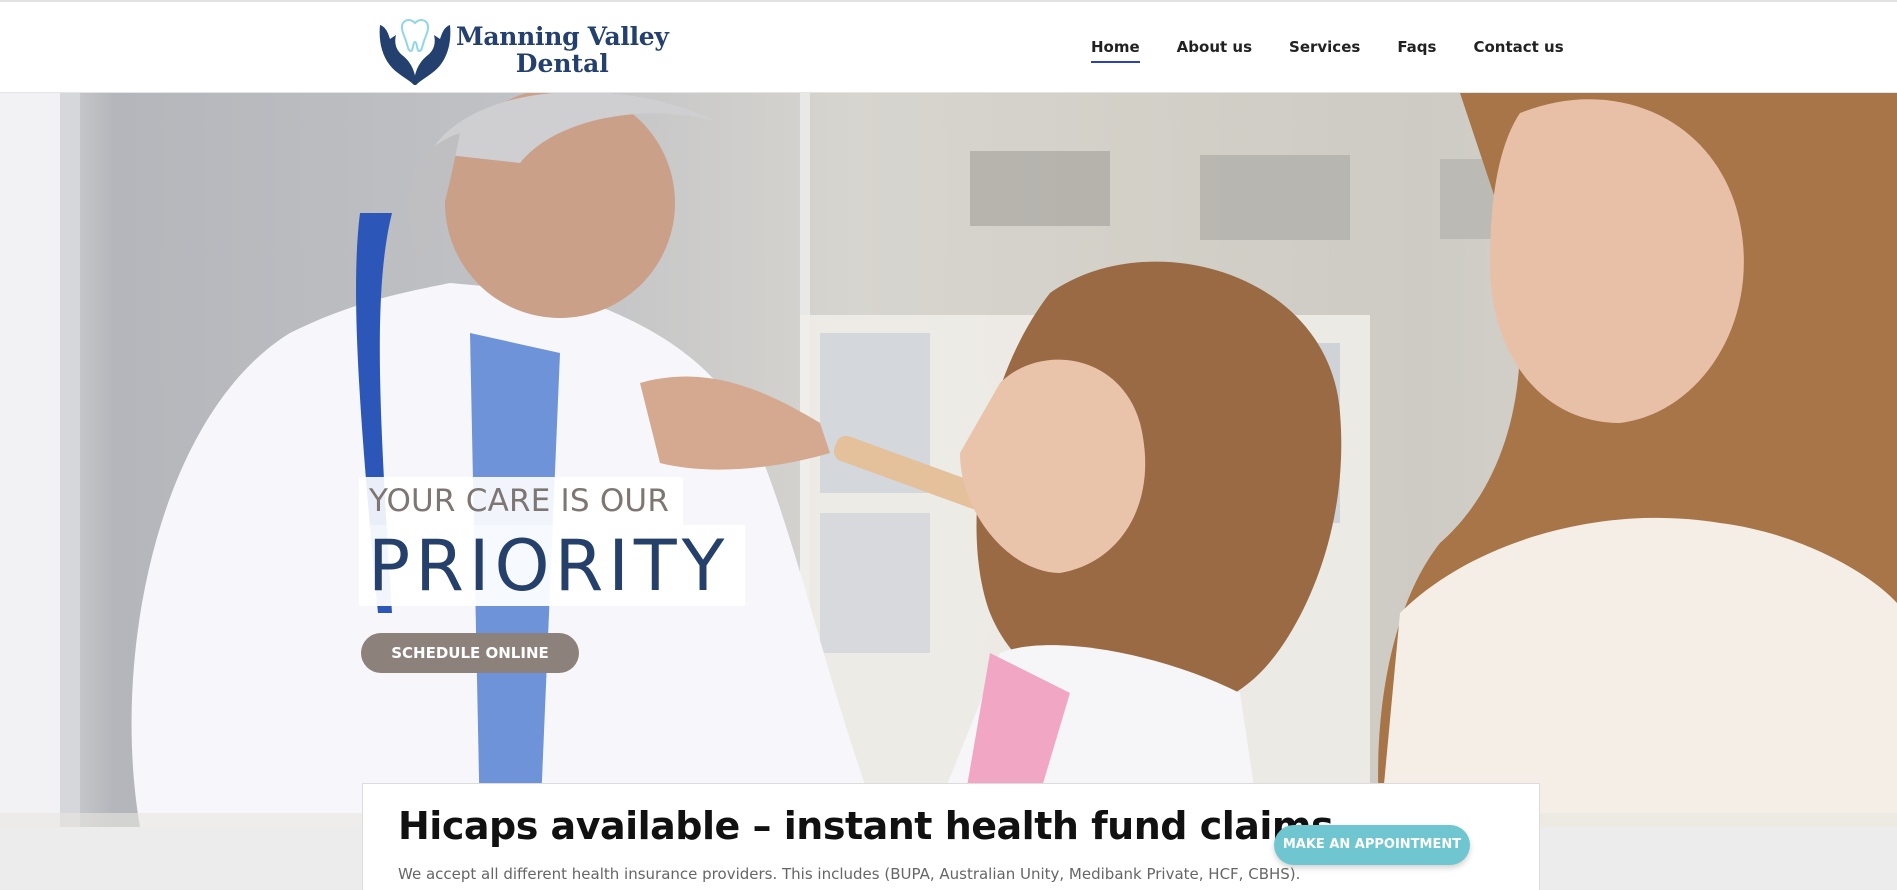 Image resolution: width=1897 pixels, height=890 pixels. I want to click on nav-contact-us: Contact us, so click(1518, 50).